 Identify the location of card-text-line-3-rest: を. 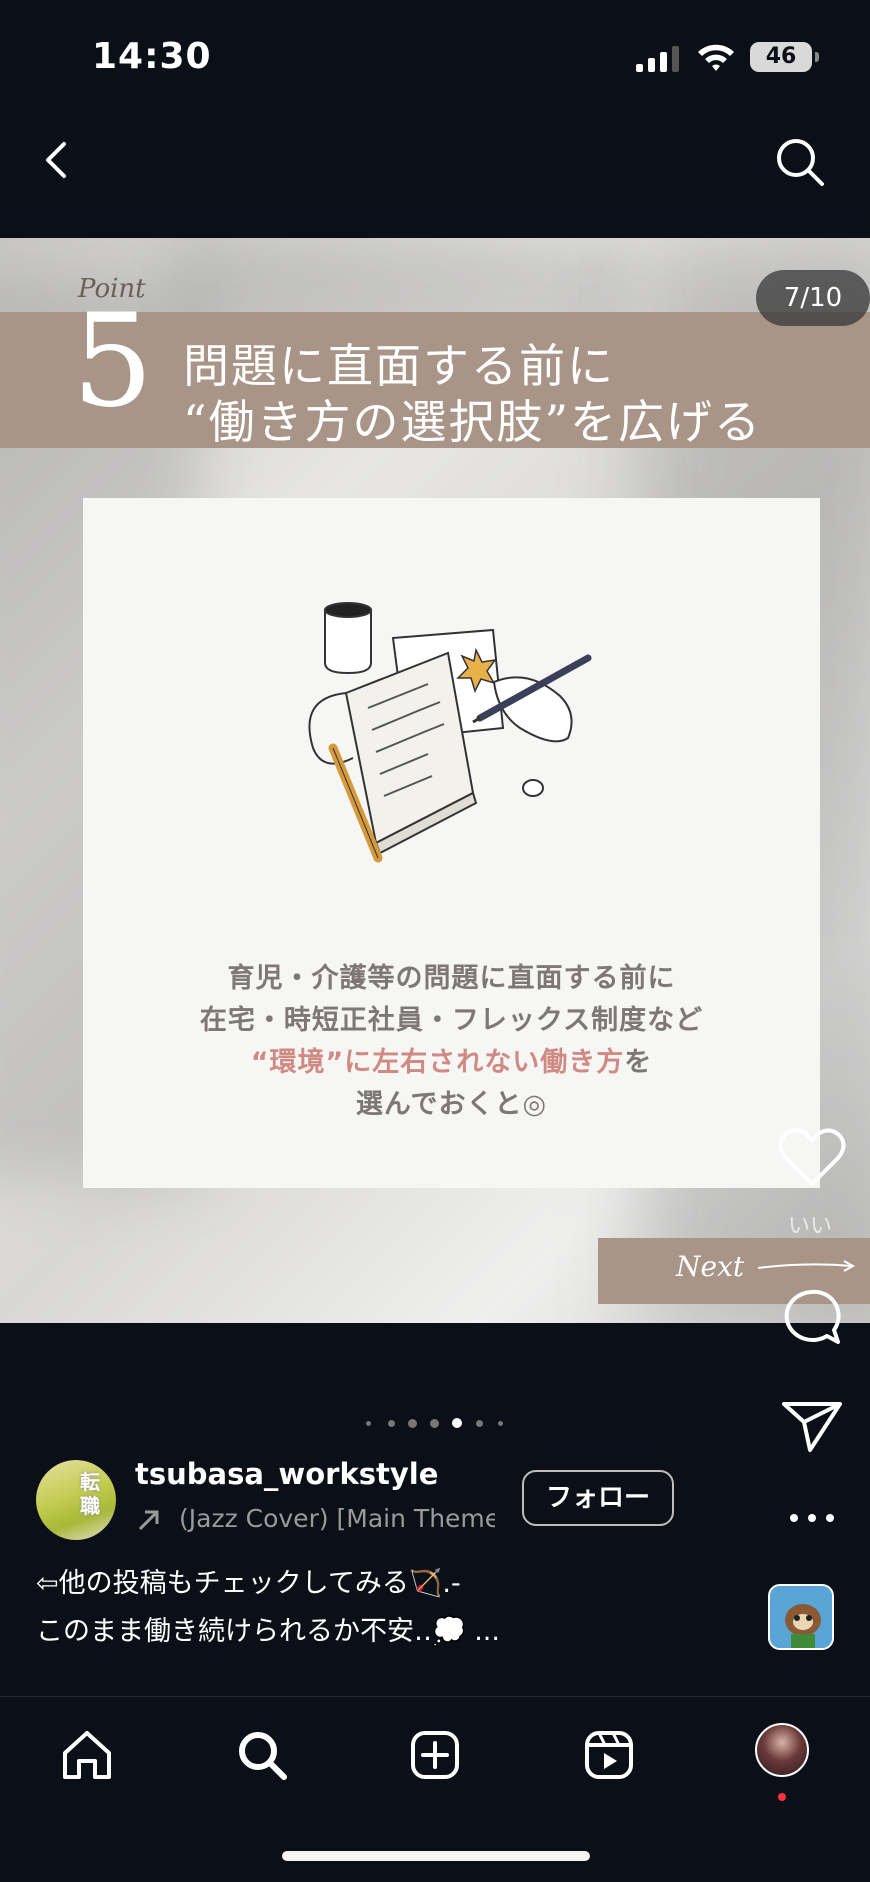
(638, 1062).